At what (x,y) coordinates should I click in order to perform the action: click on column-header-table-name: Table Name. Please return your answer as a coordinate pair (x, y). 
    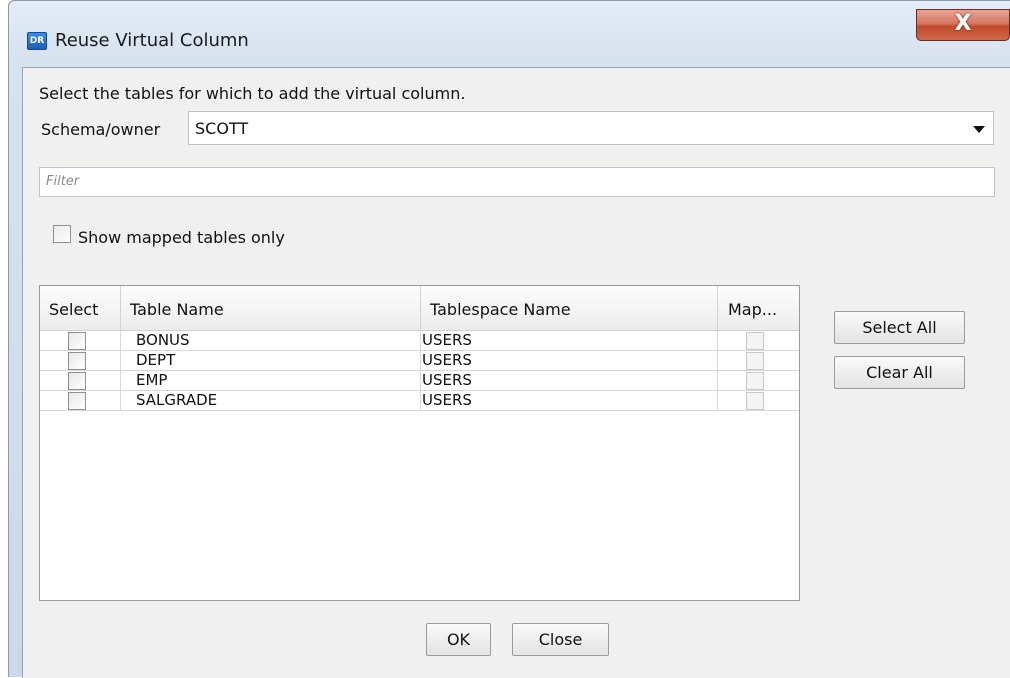
    Looking at the image, I should click on (271, 308).